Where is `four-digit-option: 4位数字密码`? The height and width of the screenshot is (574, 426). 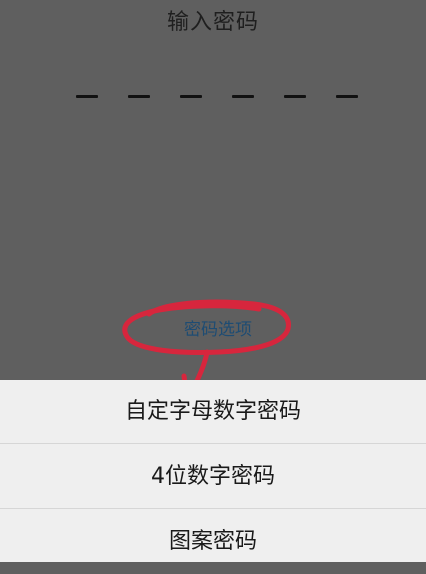 four-digit-option: 4位数字密码 is located at coordinates (213, 477).